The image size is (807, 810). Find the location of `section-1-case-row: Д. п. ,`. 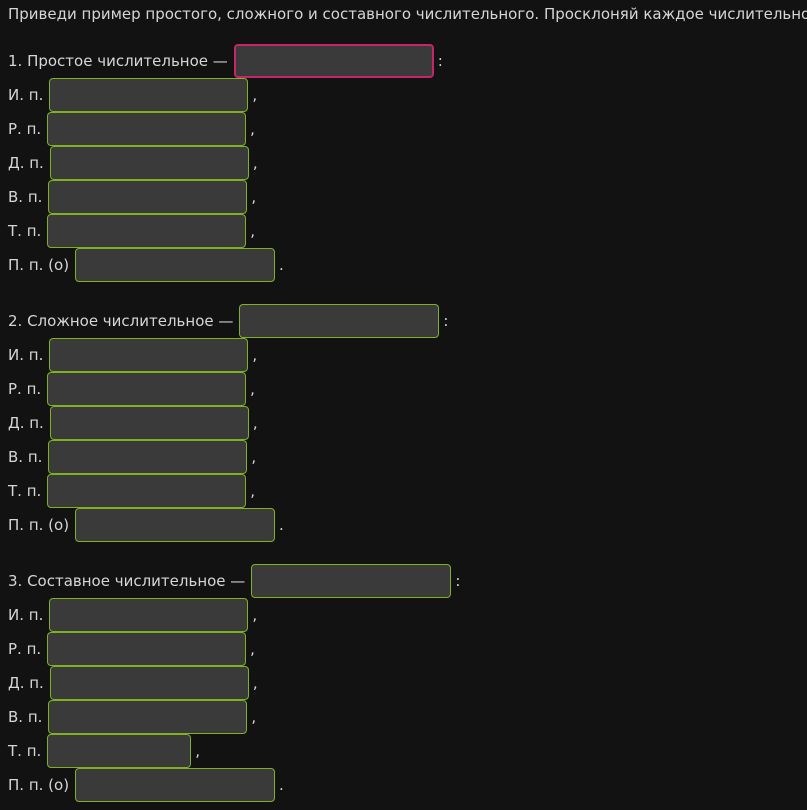

section-1-case-row: Д. п. , is located at coordinates (133, 163).